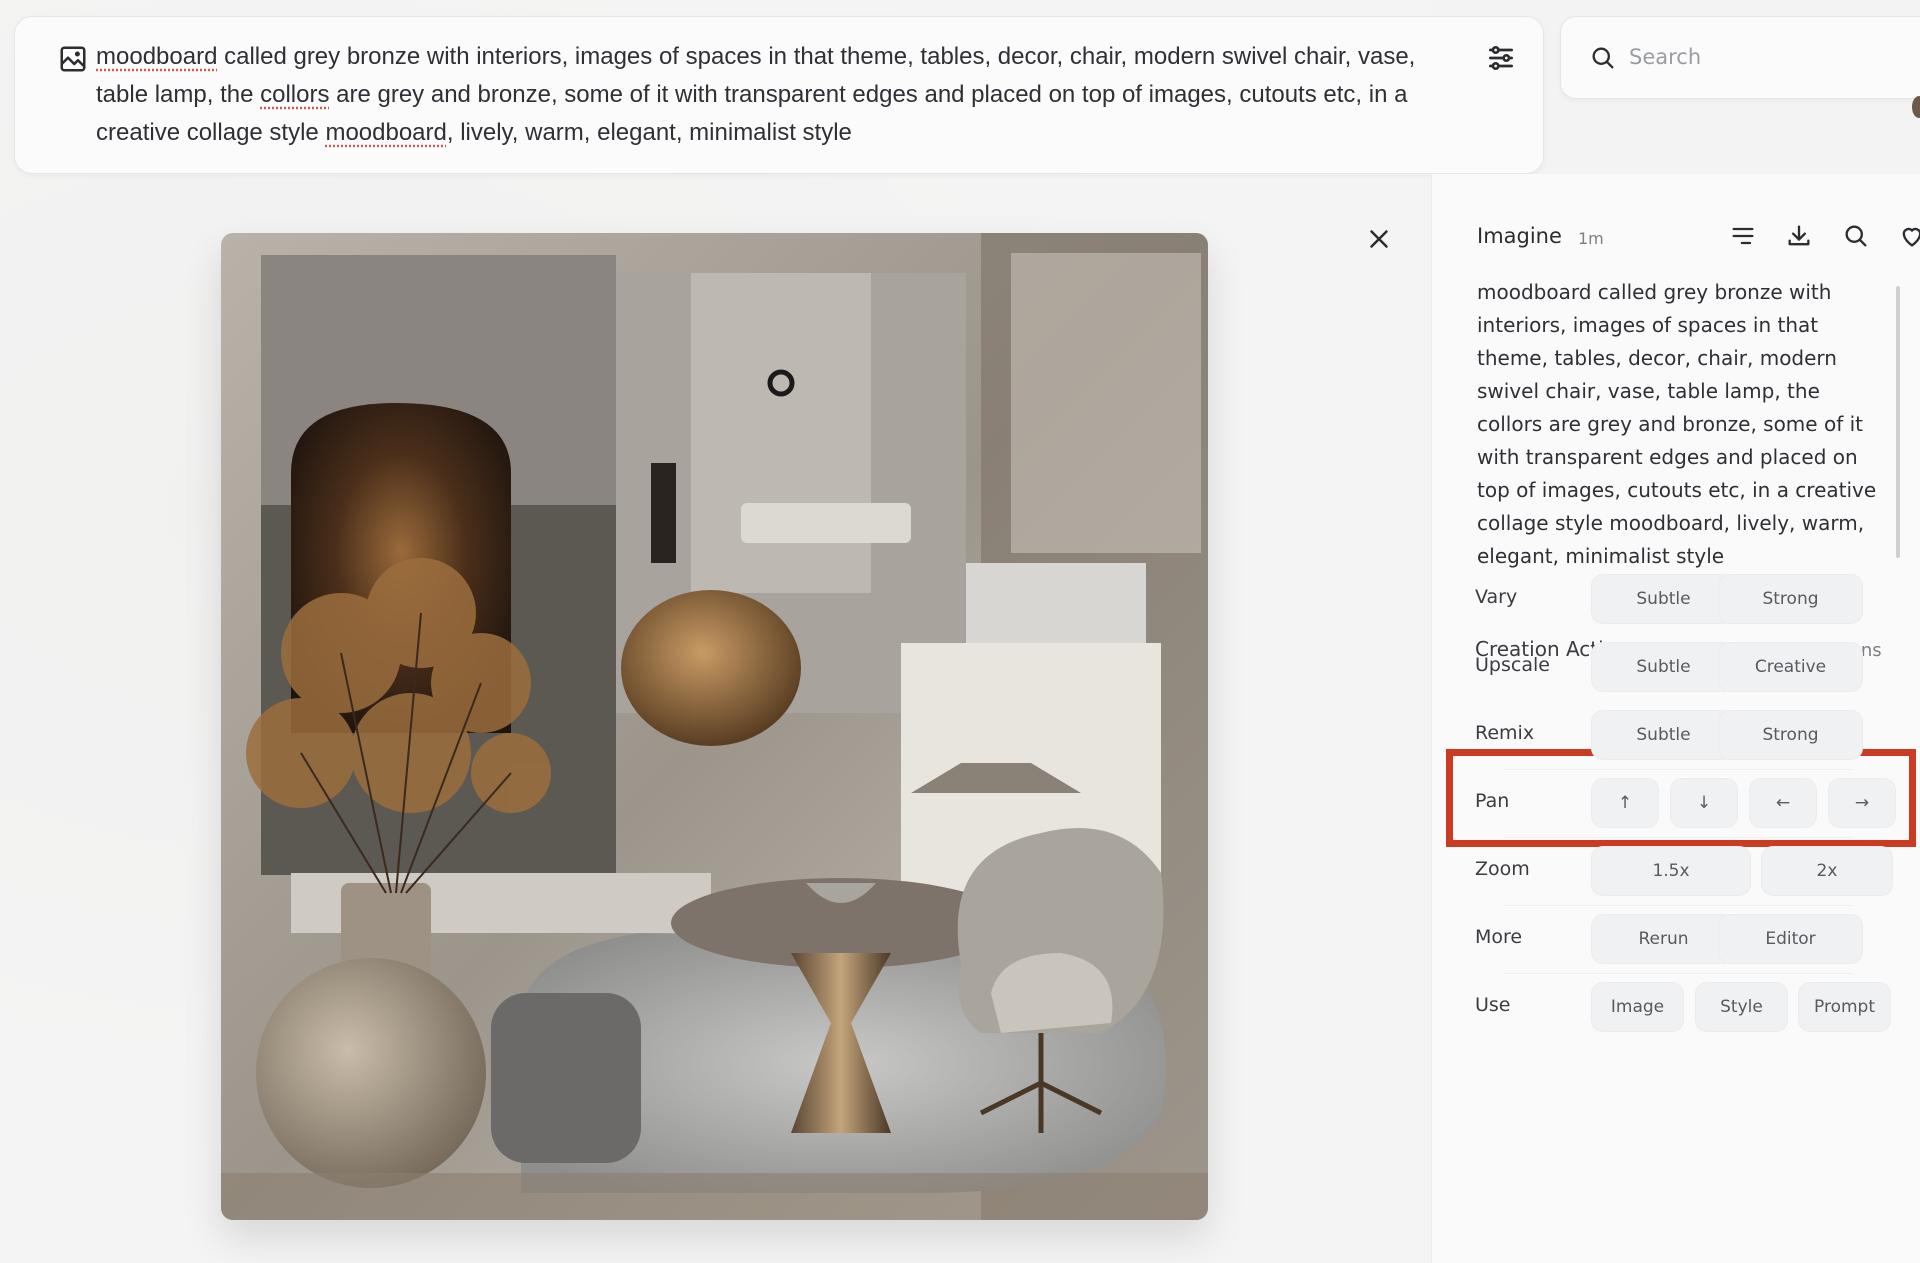 This screenshot has height=1263, width=1920. Describe the element at coordinates (1898, 422) in the screenshot. I see `scrollbar` at that location.